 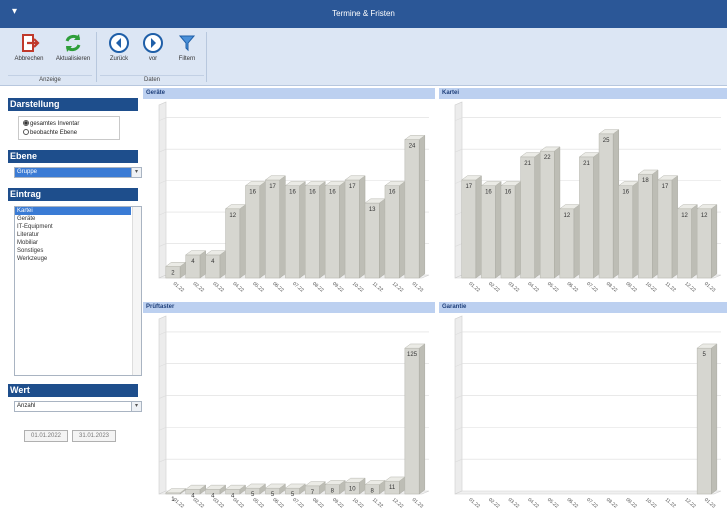 I want to click on tick-label: 07.22, so click(x=298, y=287).